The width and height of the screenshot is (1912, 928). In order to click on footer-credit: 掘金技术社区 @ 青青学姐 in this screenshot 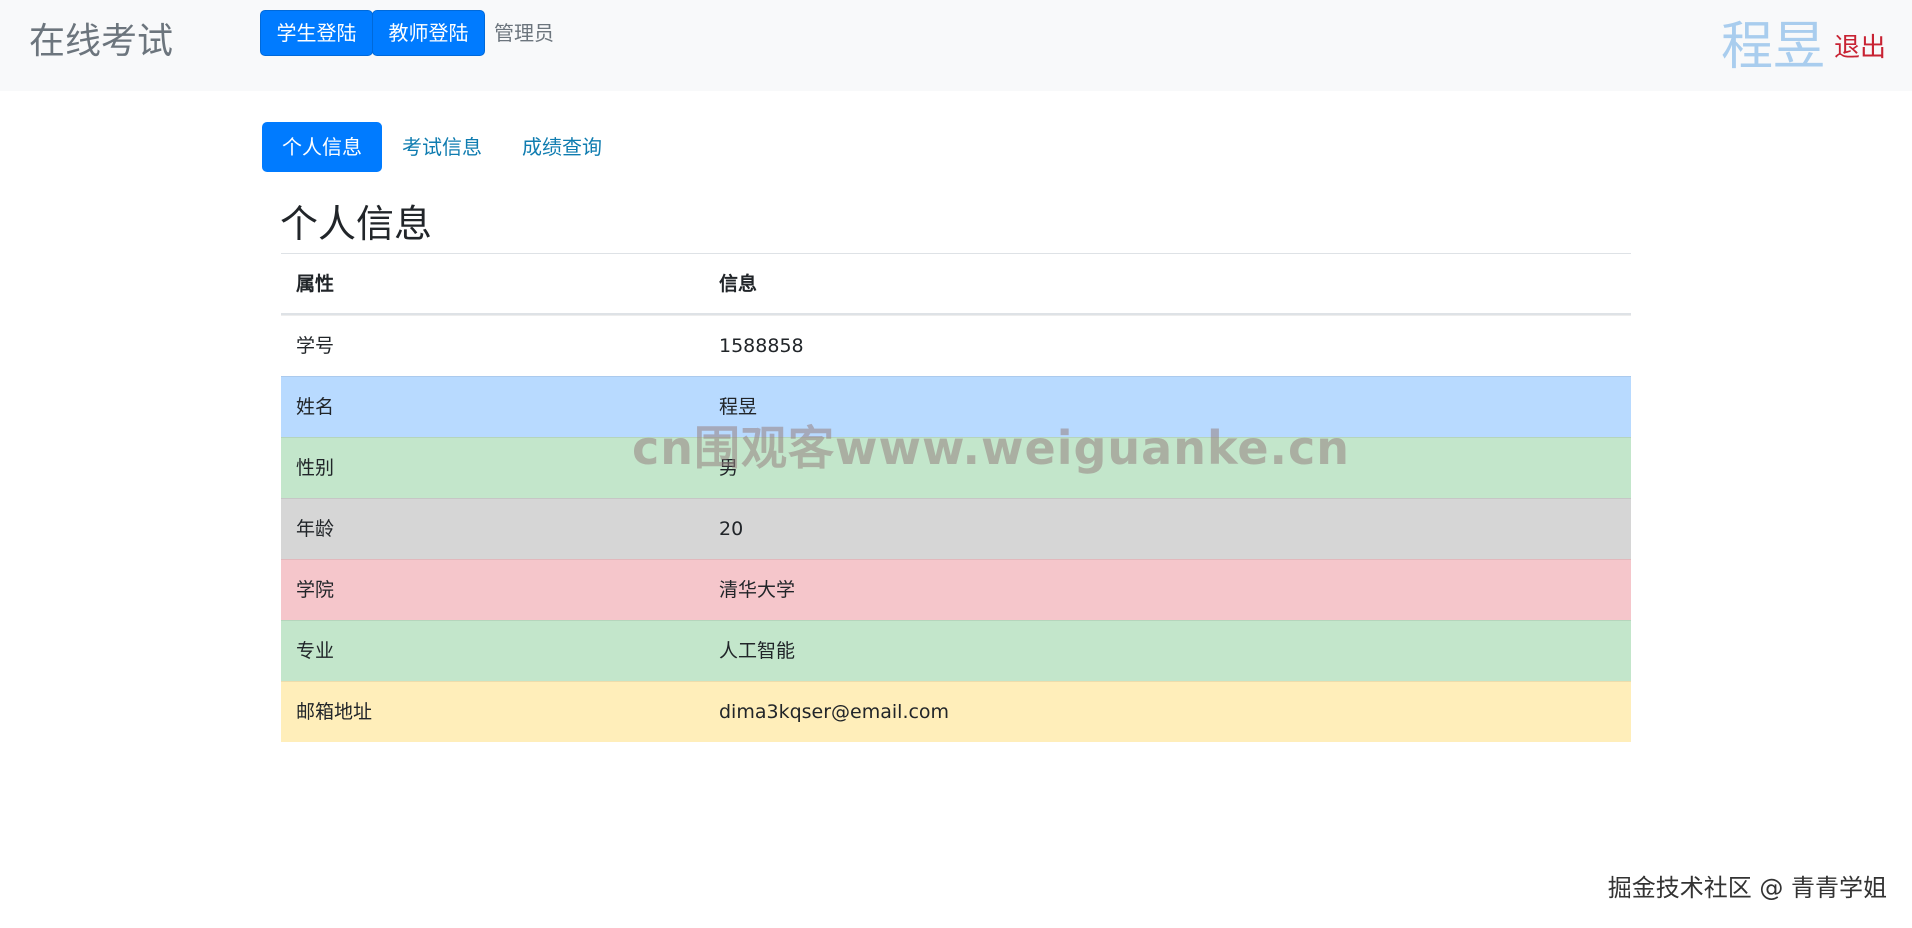, I will do `click(1747, 888)`.